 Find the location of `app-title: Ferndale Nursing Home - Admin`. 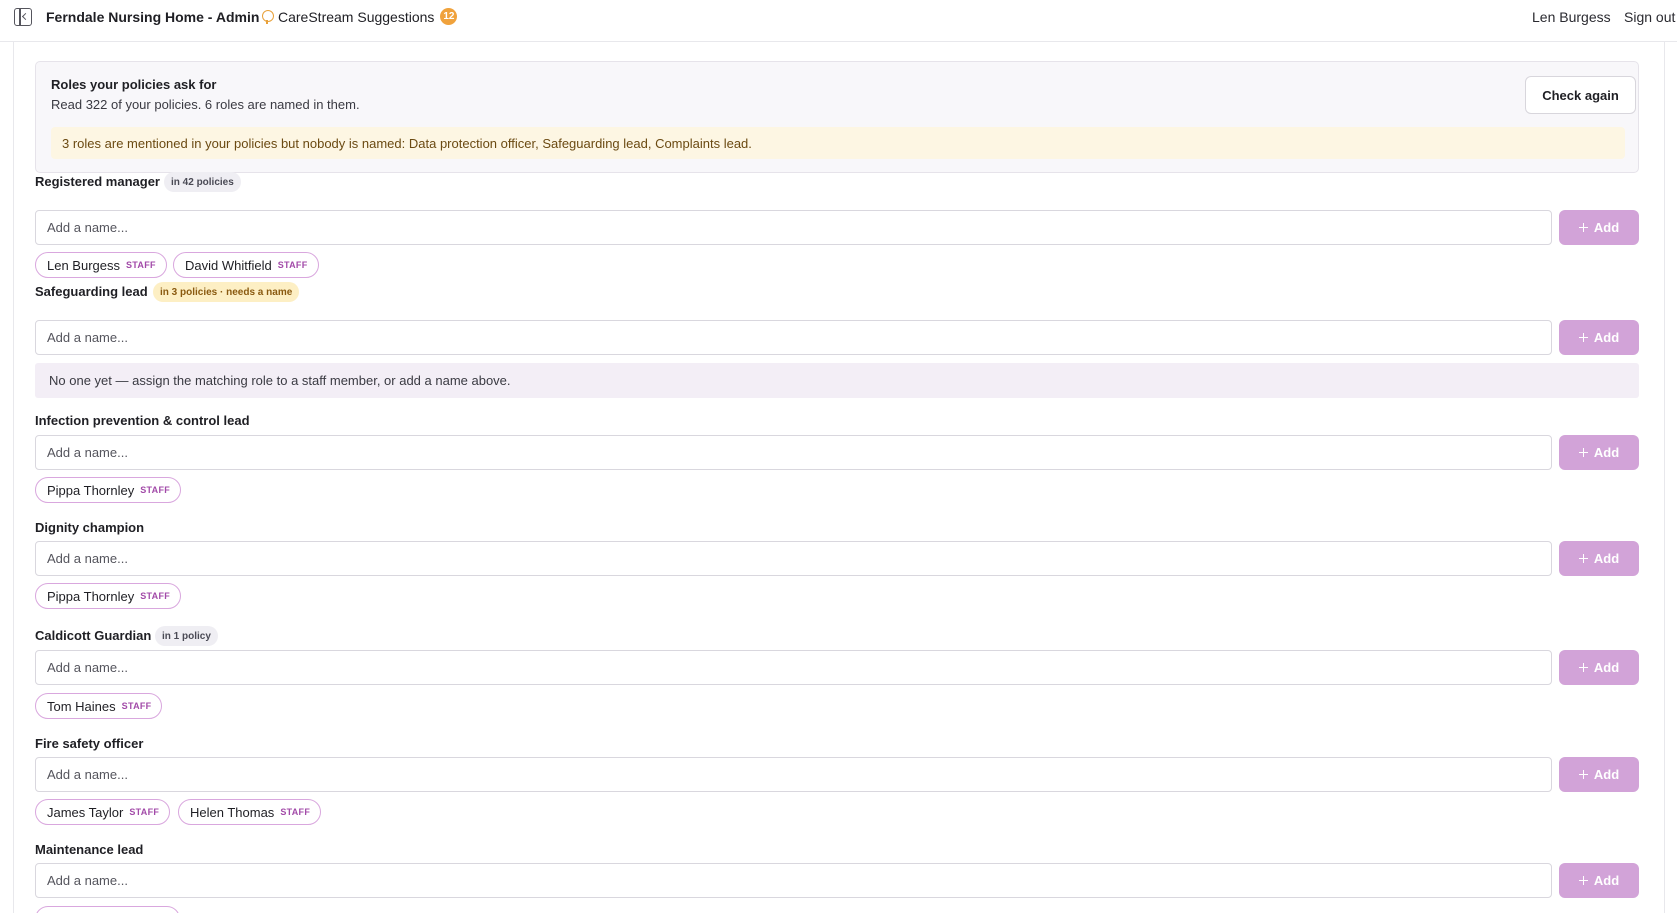

app-title: Ferndale Nursing Home - Admin is located at coordinates (153, 17).